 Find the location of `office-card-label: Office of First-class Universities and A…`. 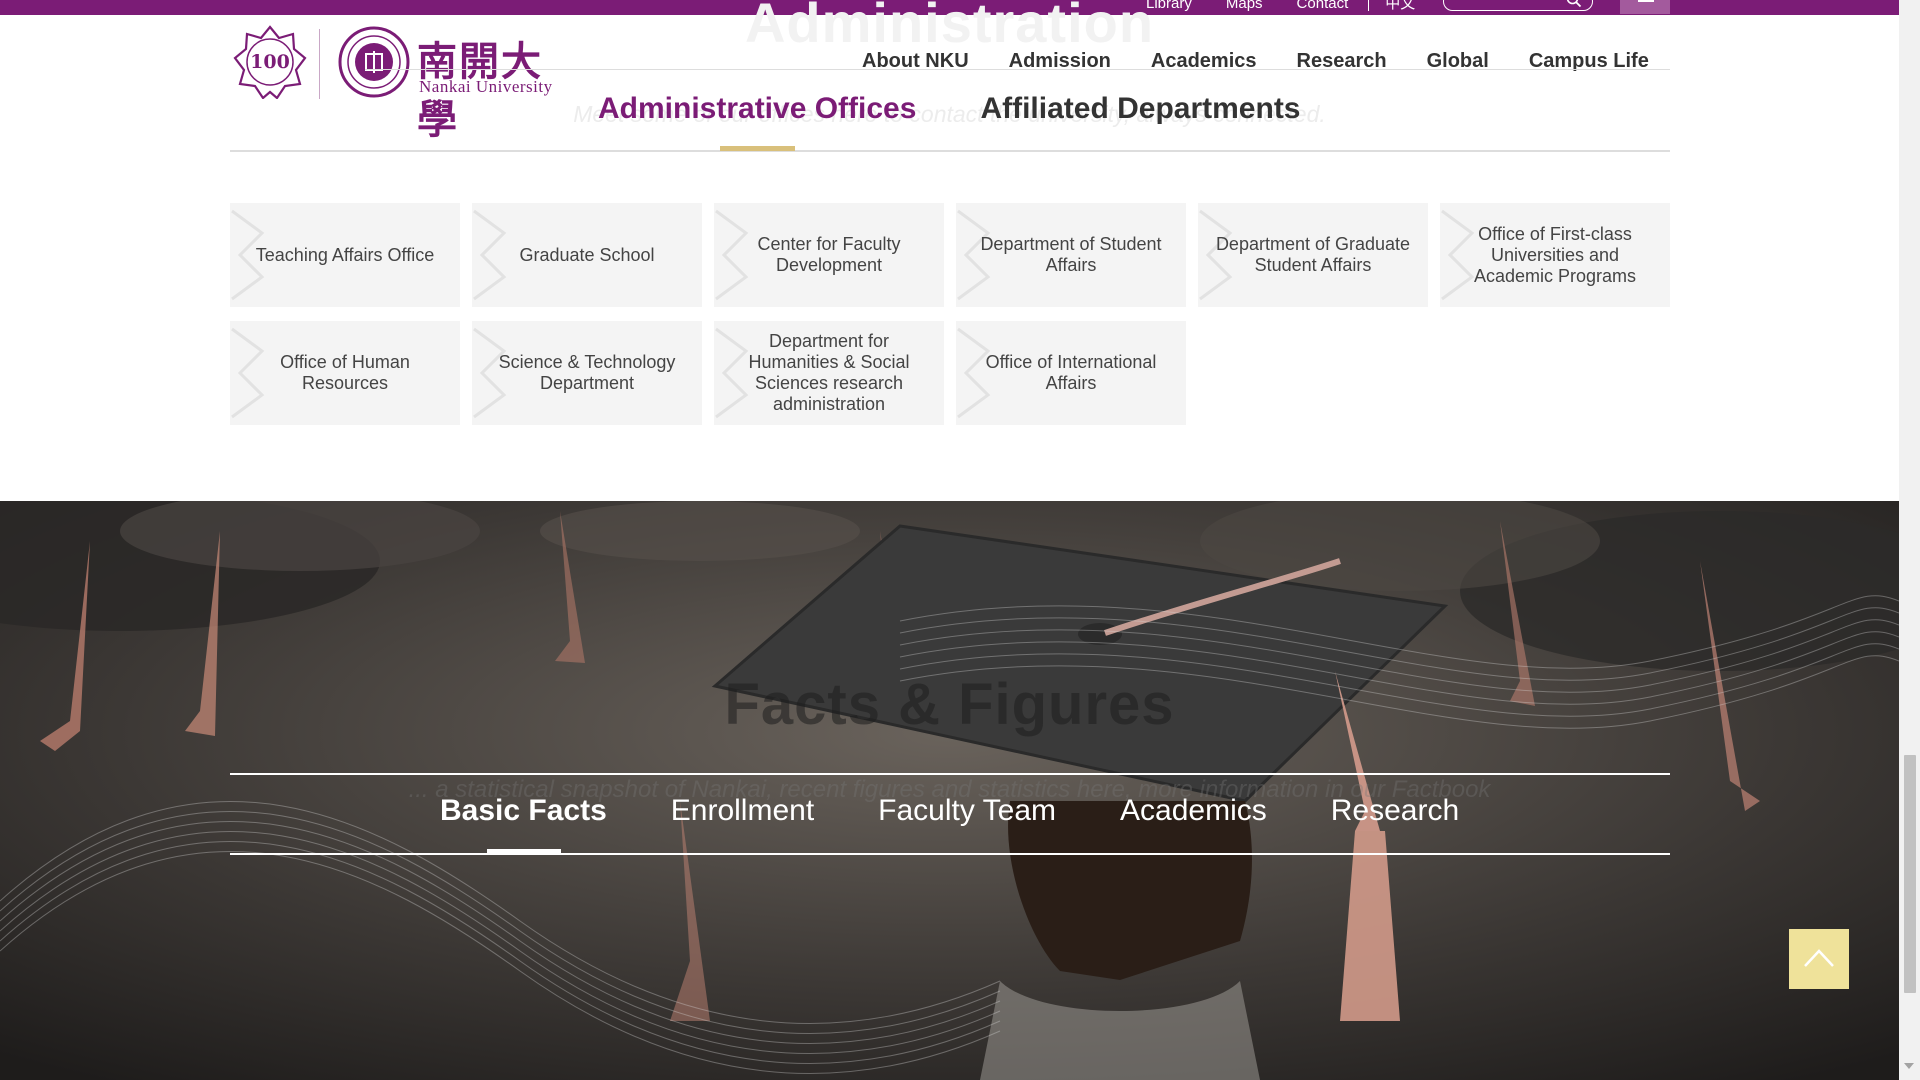

office-card-label: Office of First-class Universities and A… is located at coordinates (1555, 254).